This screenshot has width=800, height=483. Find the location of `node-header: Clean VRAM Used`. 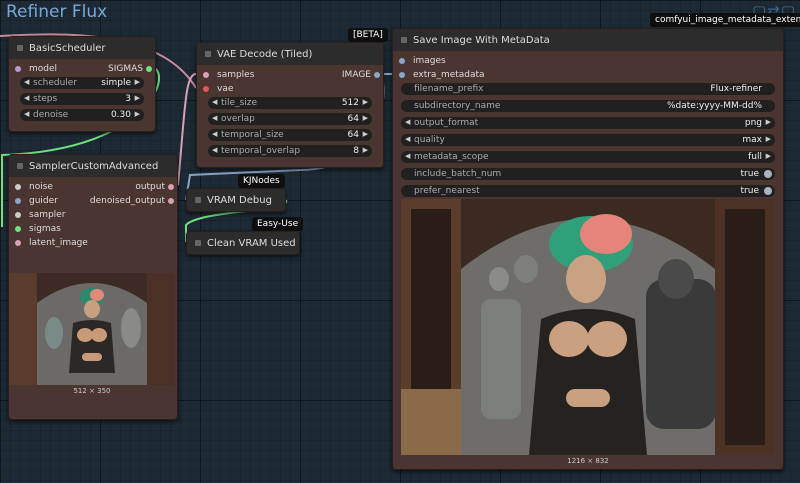

node-header: Clean VRAM Used is located at coordinates (243, 243).